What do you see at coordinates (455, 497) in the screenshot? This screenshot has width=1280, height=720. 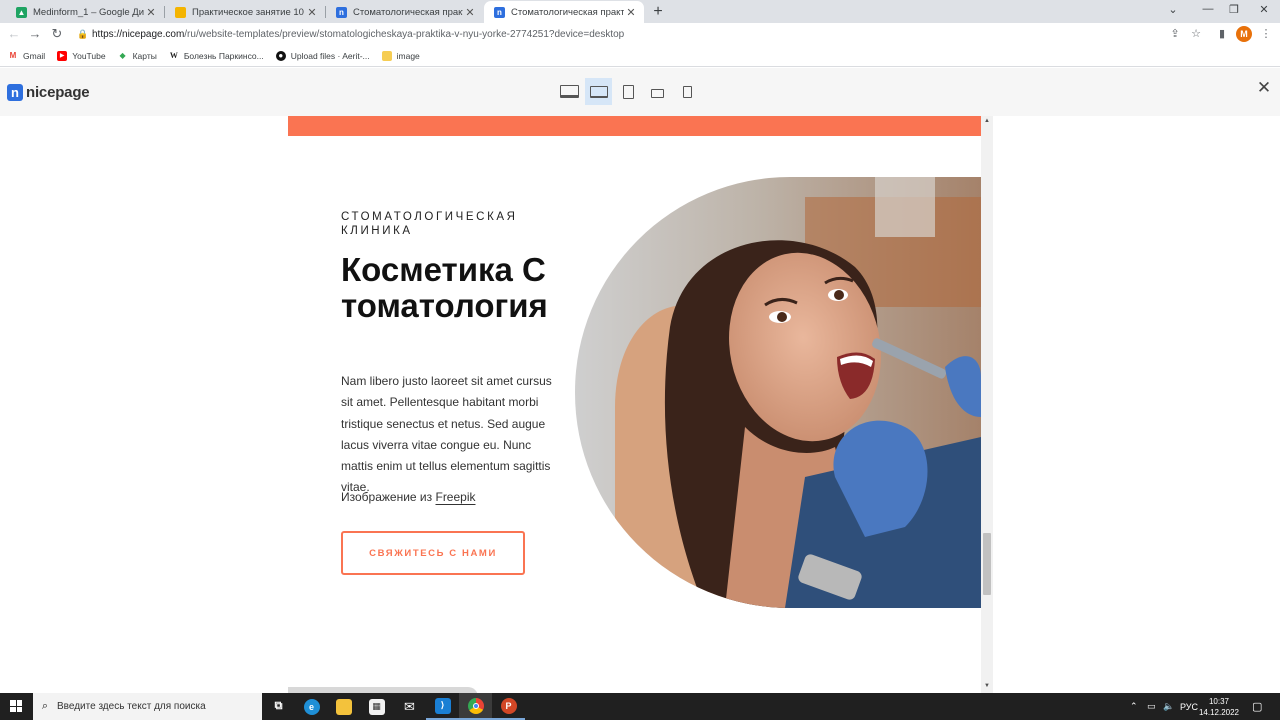 I see `freepik-link: Freepik` at bounding box center [455, 497].